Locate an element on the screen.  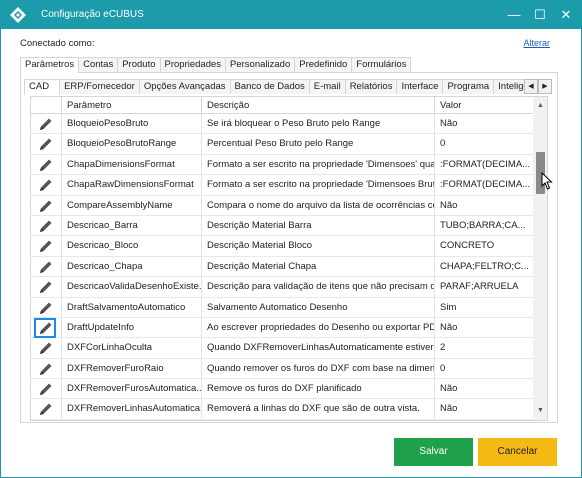
subtab-interface: Interface is located at coordinates (420, 86).